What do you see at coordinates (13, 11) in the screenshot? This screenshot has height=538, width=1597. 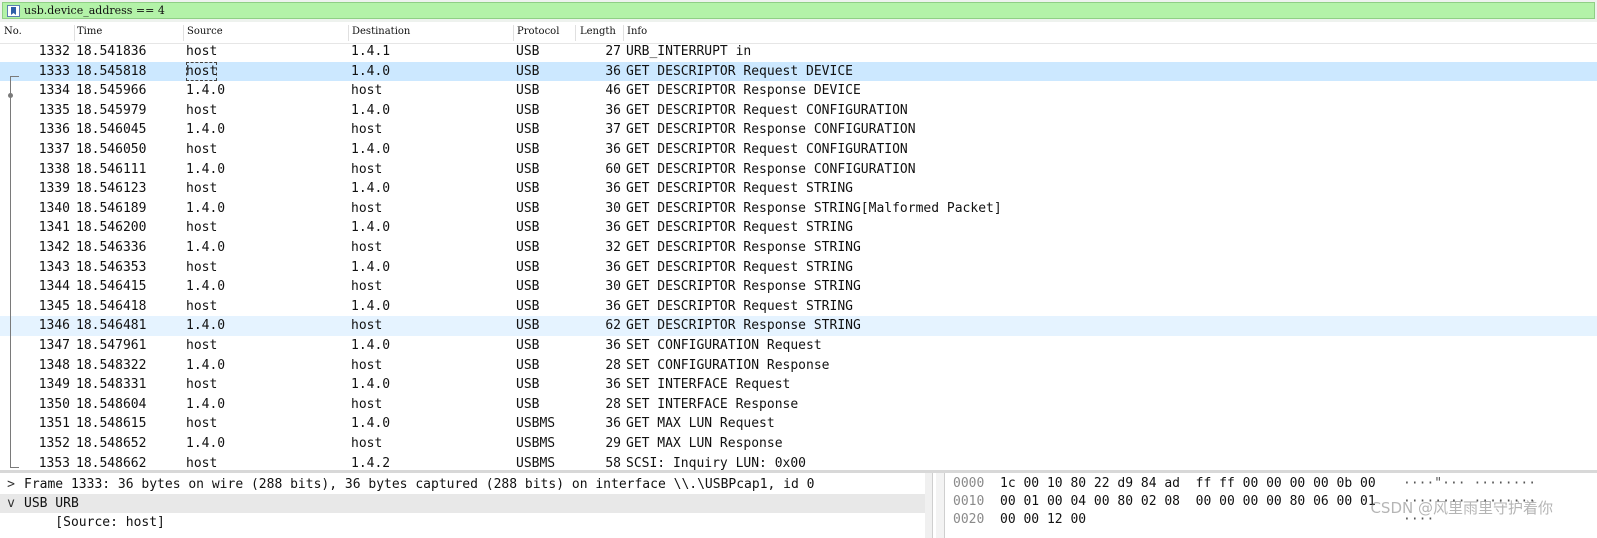 I see `bookmark-icon` at bounding box center [13, 11].